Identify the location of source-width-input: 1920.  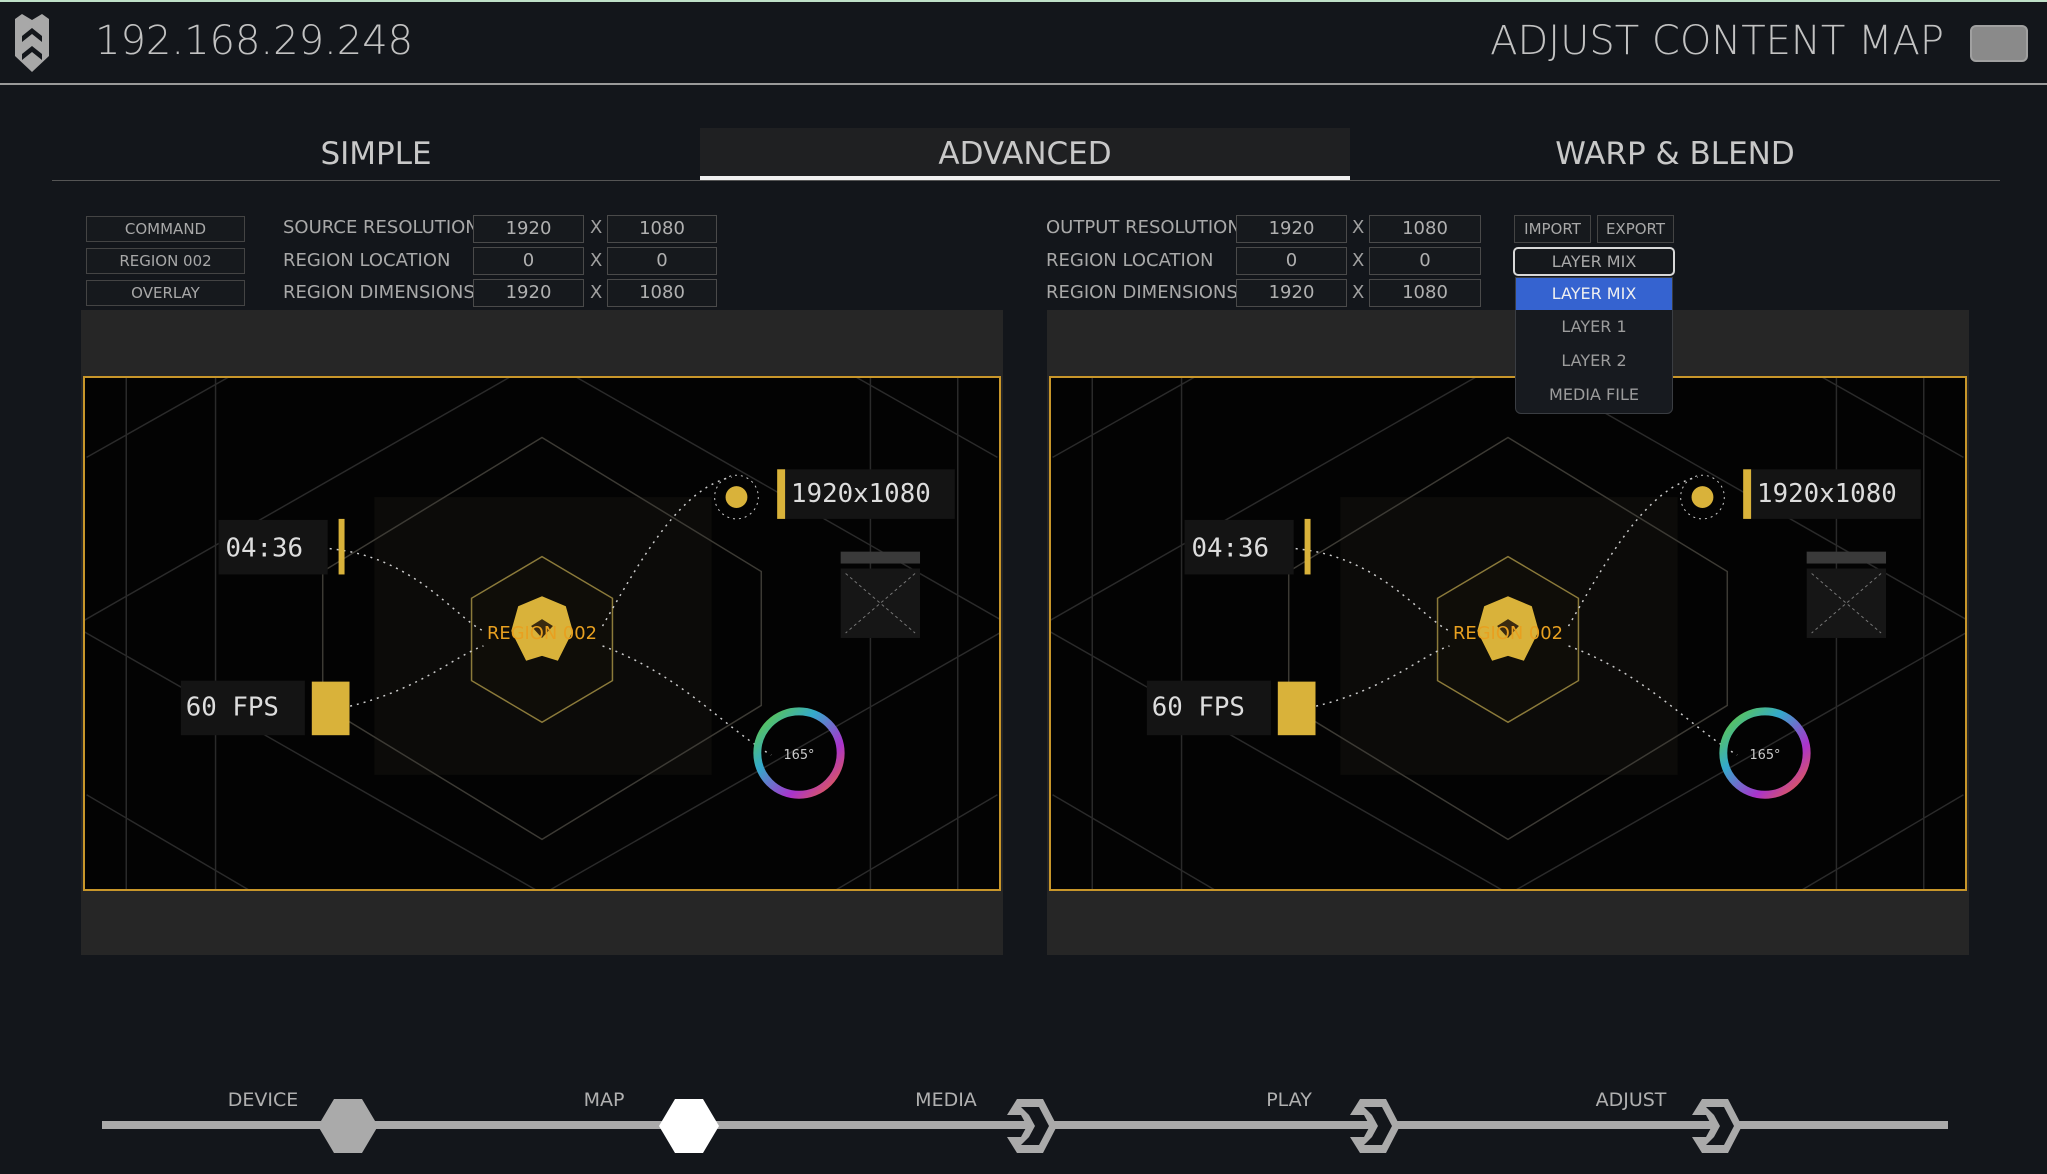
(528, 229).